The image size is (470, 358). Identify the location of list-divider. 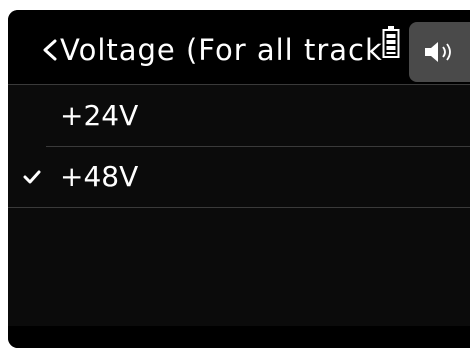
(239, 207).